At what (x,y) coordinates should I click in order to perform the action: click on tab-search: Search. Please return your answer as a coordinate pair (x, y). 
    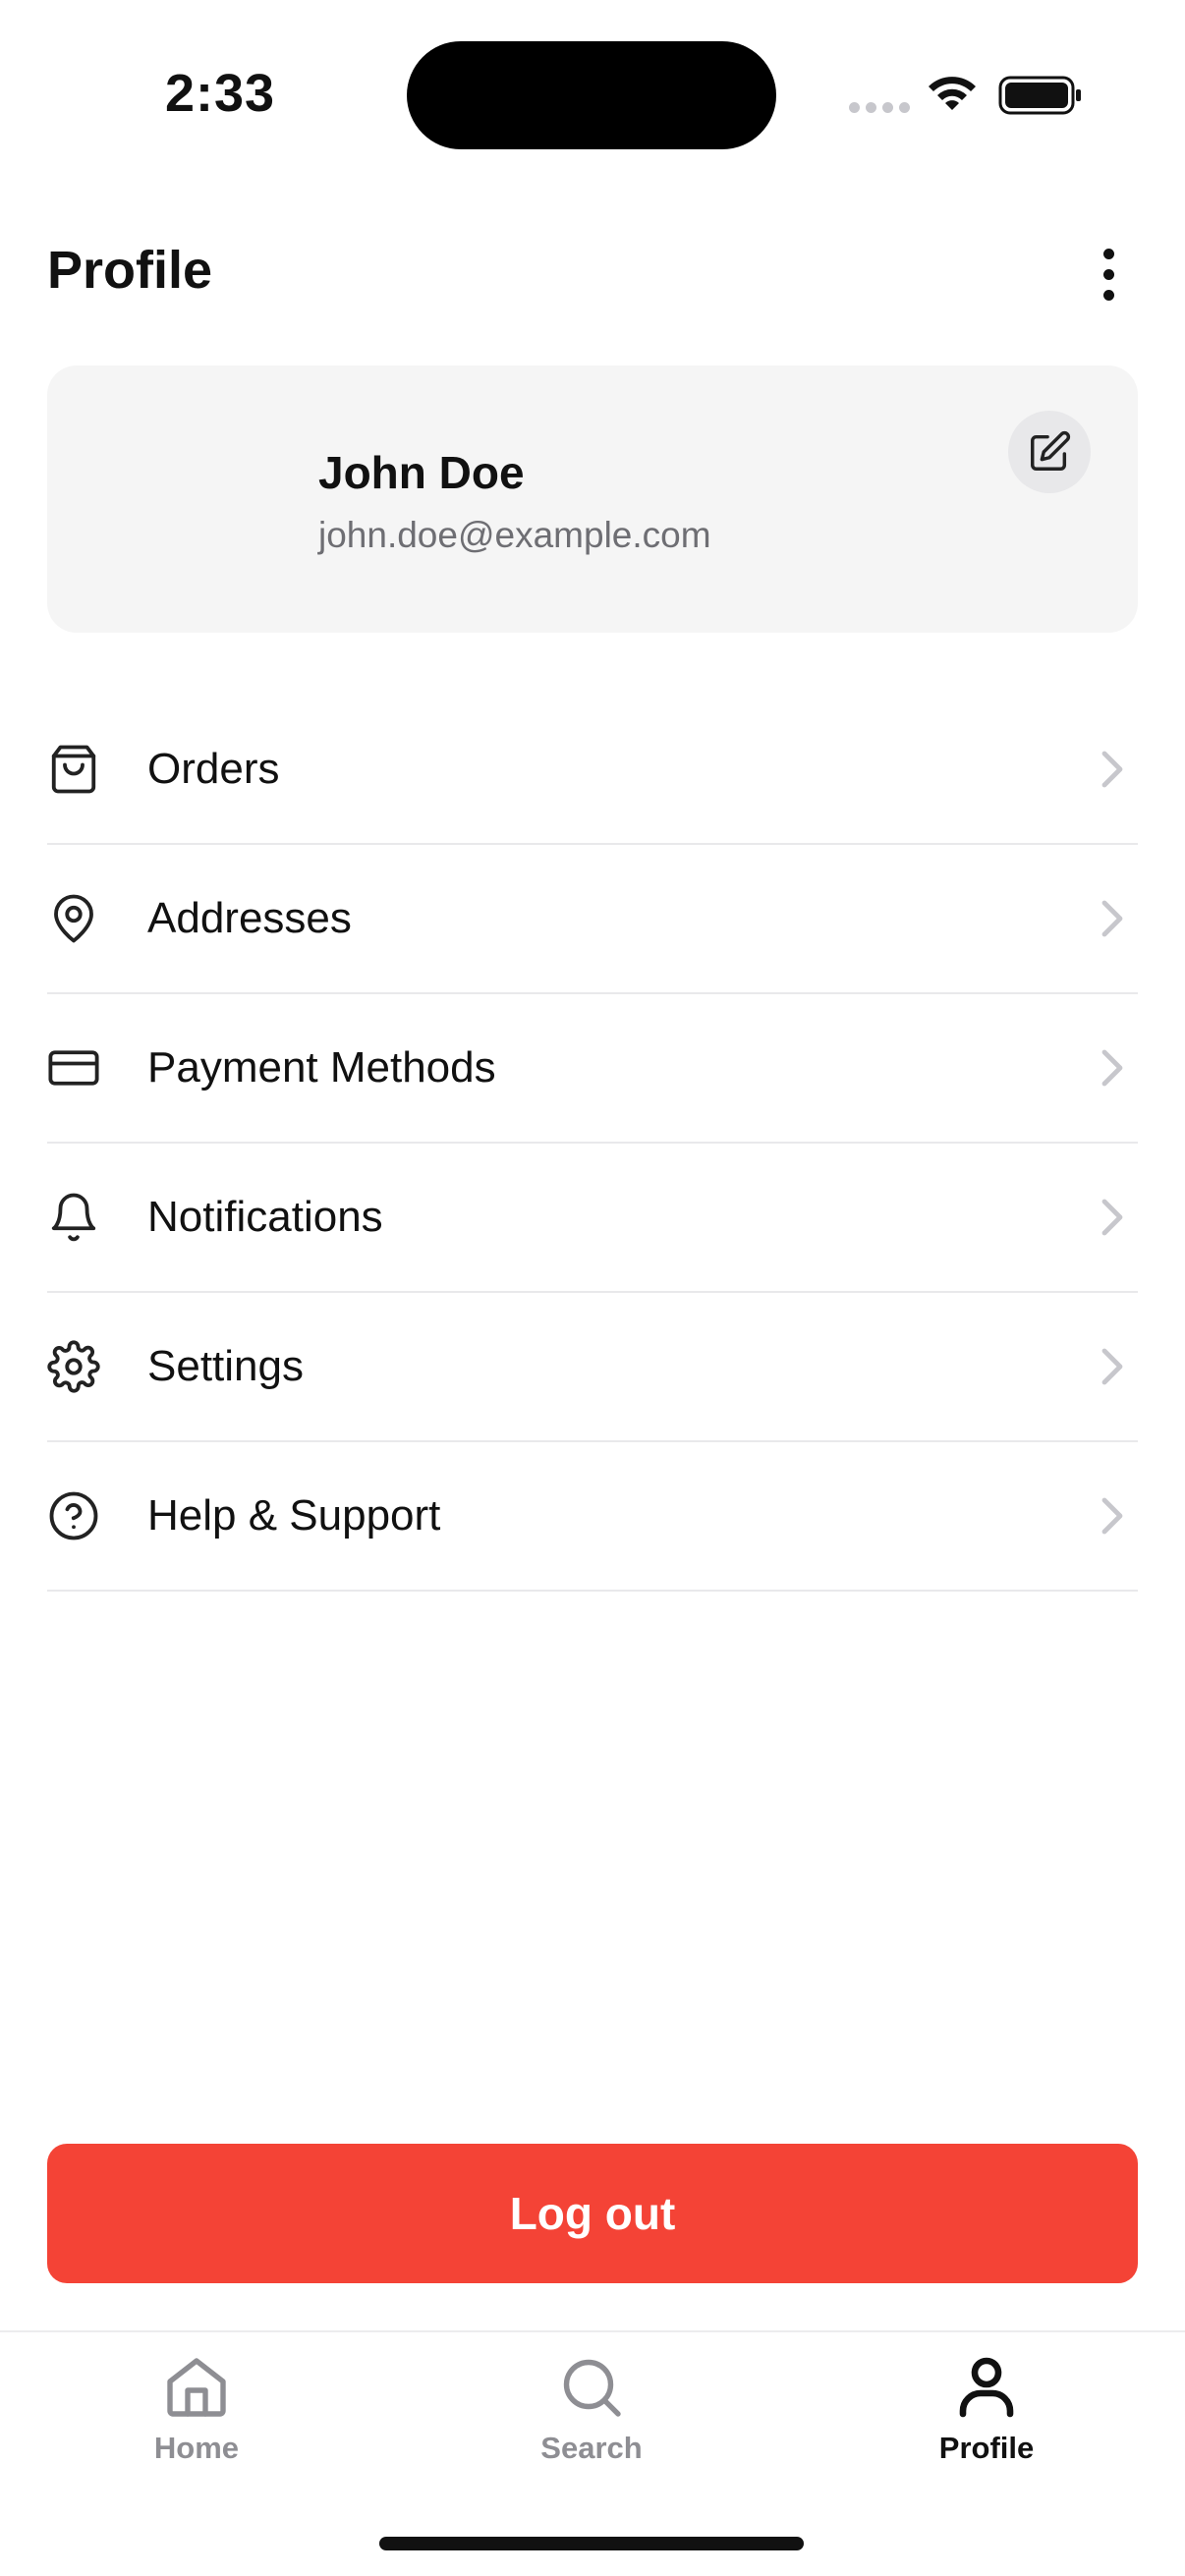
    Looking at the image, I should click on (592, 2409).